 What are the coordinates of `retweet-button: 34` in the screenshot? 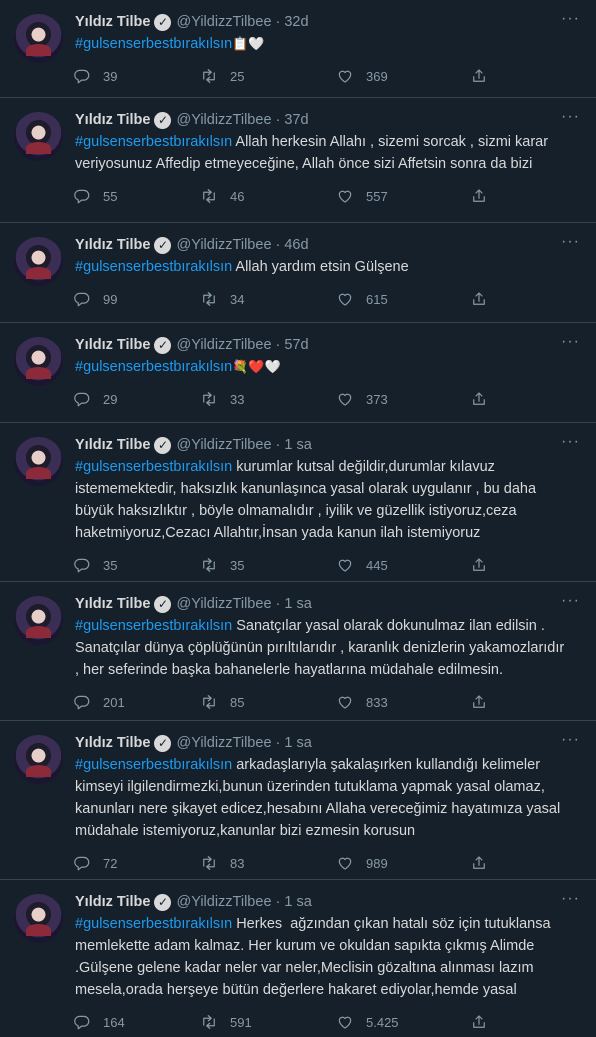 It's located at (268, 299).